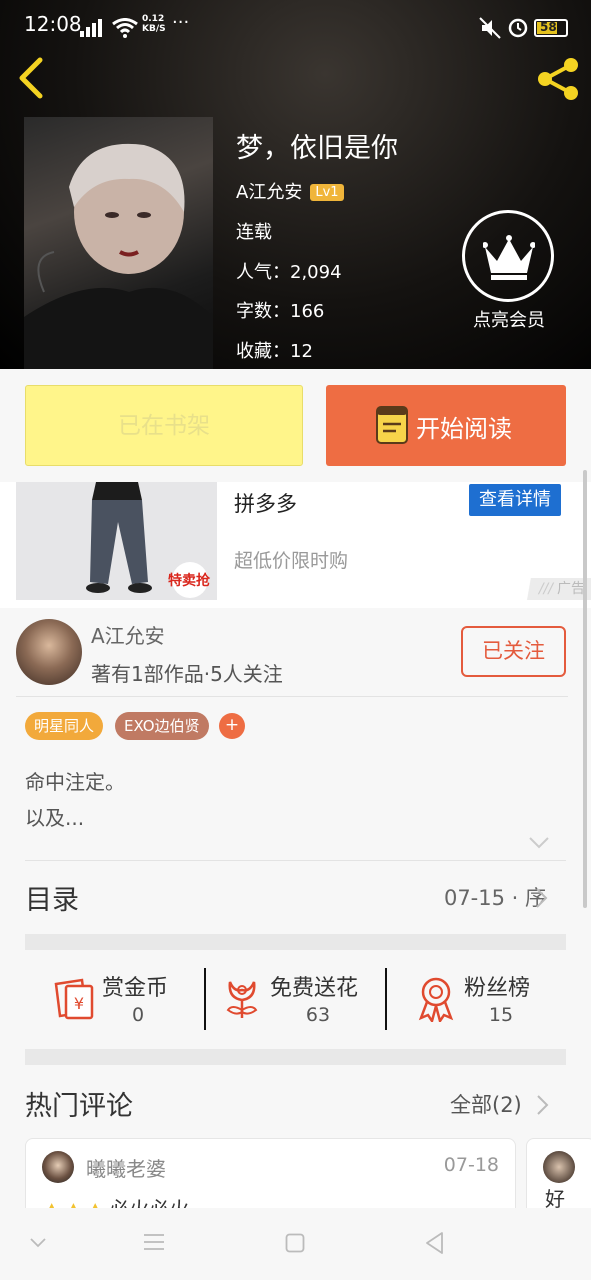 This screenshot has height=1280, width=591. Describe the element at coordinates (436, 999) in the screenshot. I see `medal-icon` at that location.